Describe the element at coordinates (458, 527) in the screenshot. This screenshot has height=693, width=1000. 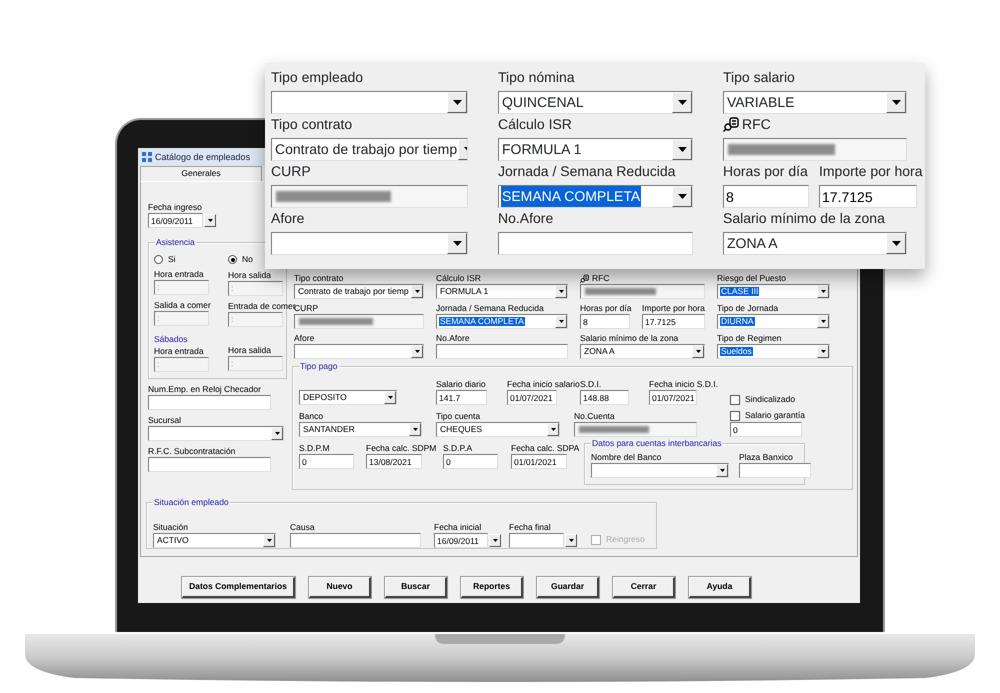
I see `field-label: Fecha inicial` at that location.